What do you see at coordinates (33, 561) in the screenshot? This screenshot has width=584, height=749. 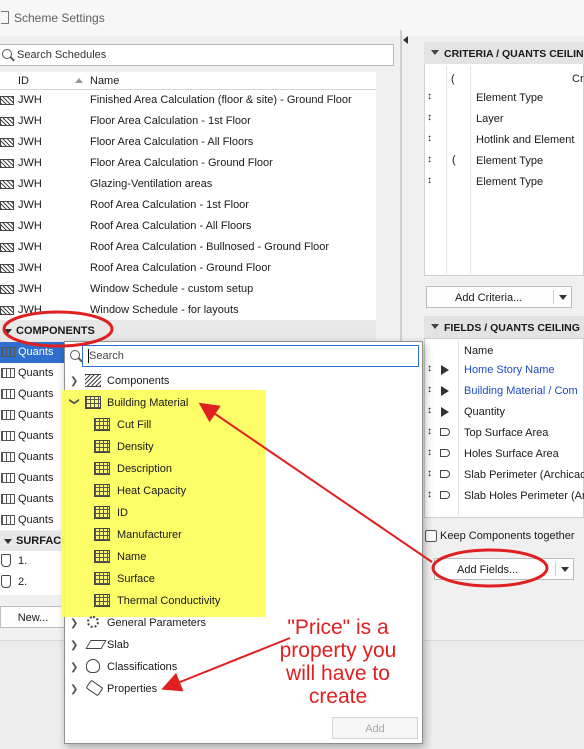 I see `surface-row: 1.` at bounding box center [33, 561].